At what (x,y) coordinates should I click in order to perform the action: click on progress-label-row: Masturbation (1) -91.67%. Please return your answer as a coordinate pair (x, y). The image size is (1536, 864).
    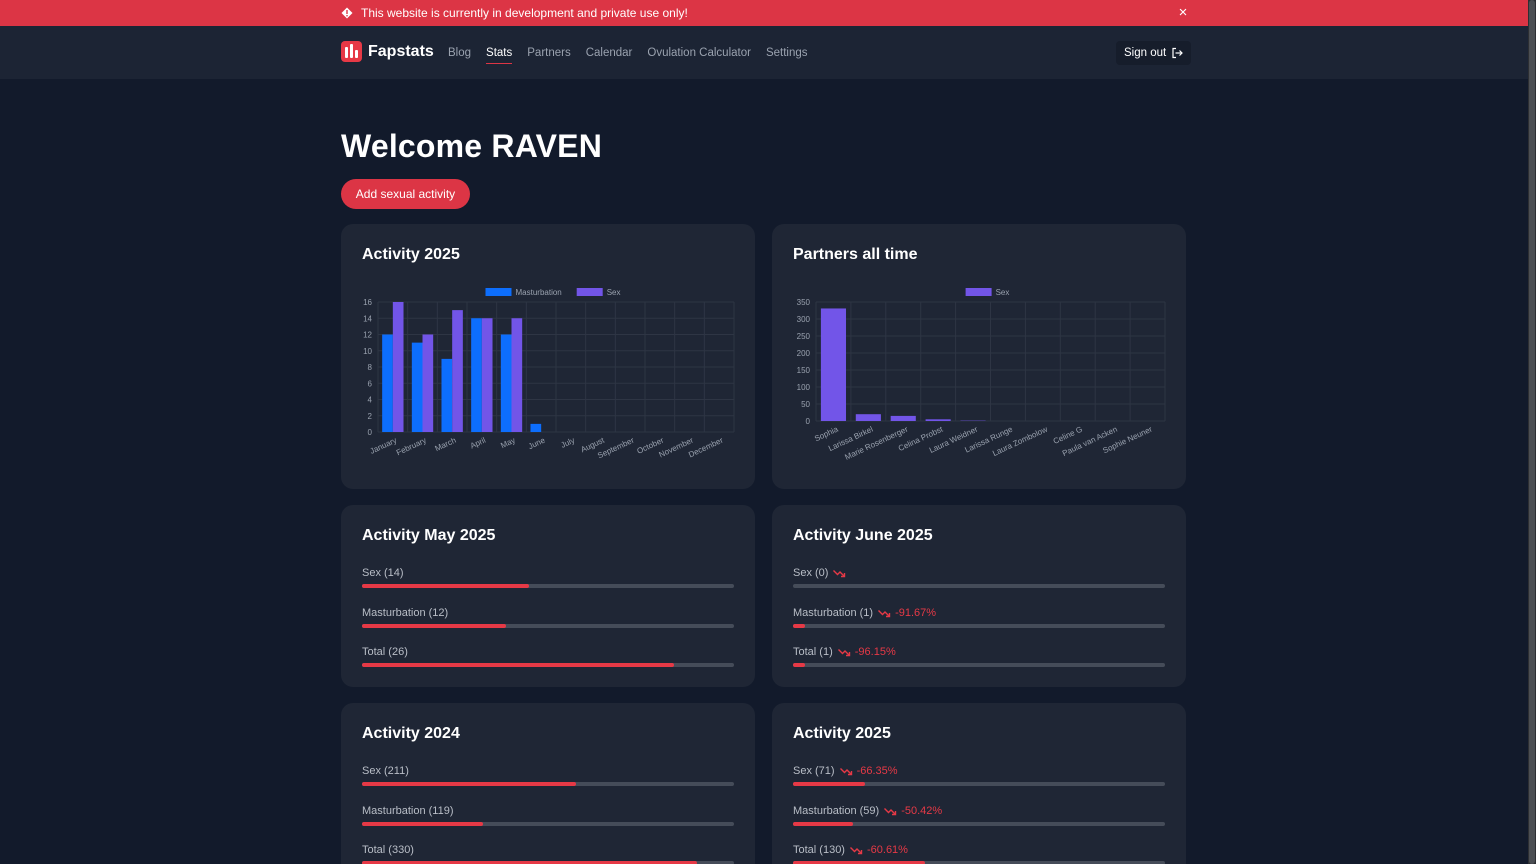
    Looking at the image, I should click on (979, 613).